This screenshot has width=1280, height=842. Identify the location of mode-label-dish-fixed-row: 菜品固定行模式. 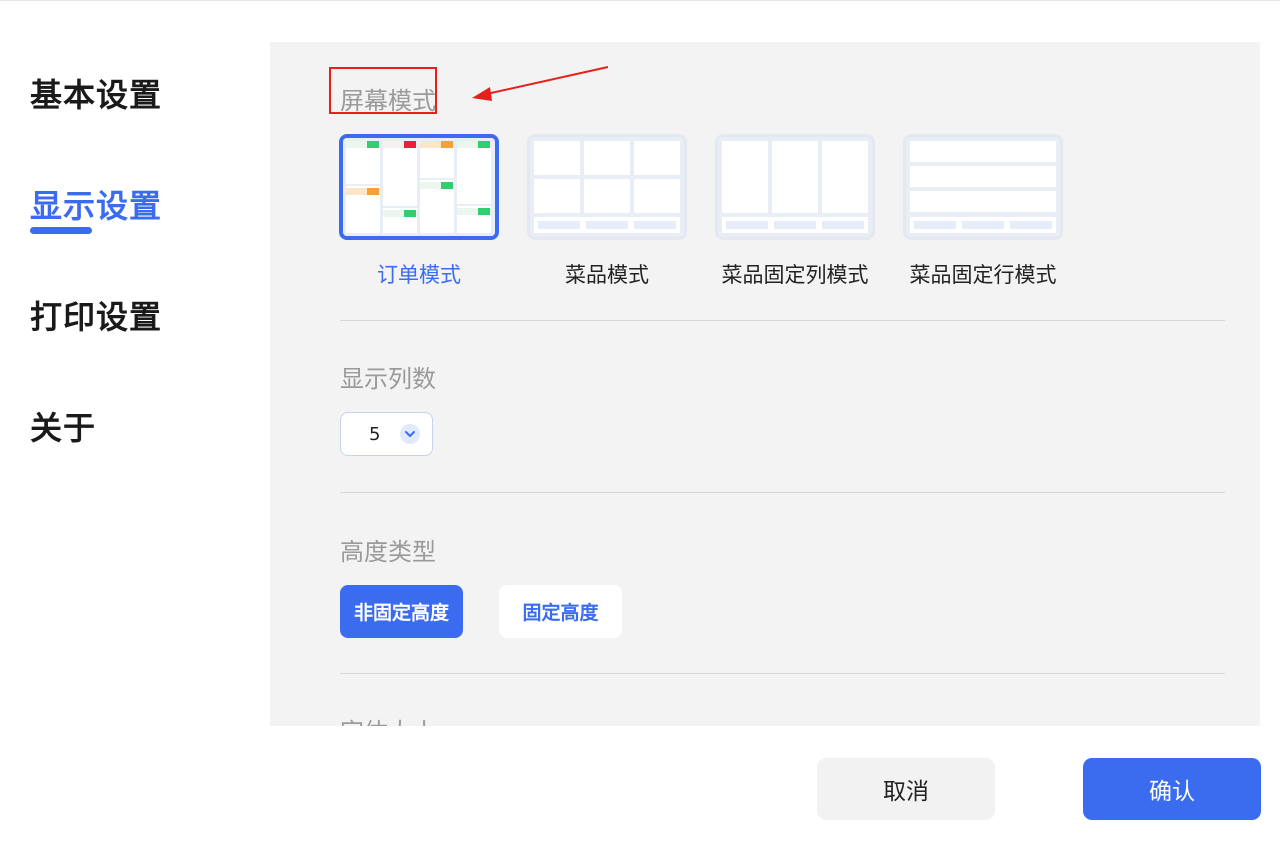
(983, 275).